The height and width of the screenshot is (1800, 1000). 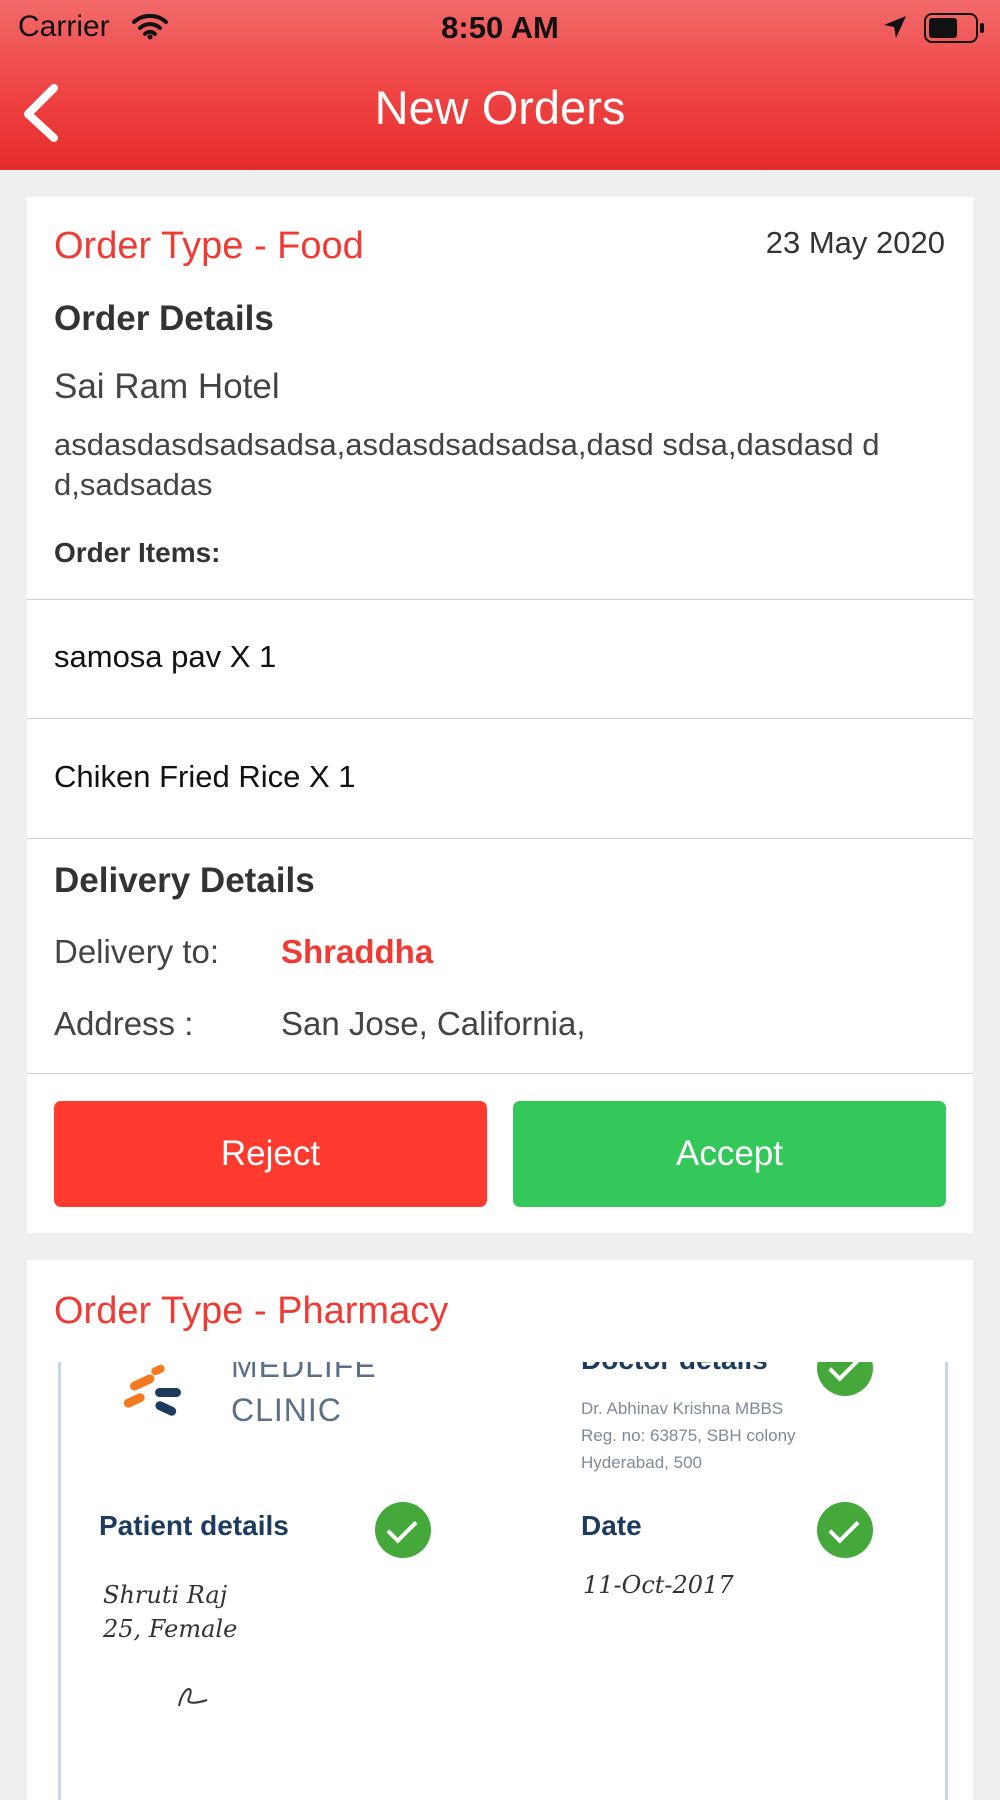 What do you see at coordinates (167, 386) in the screenshot?
I see `restaurant-name: Sai Ram Hotel` at bounding box center [167, 386].